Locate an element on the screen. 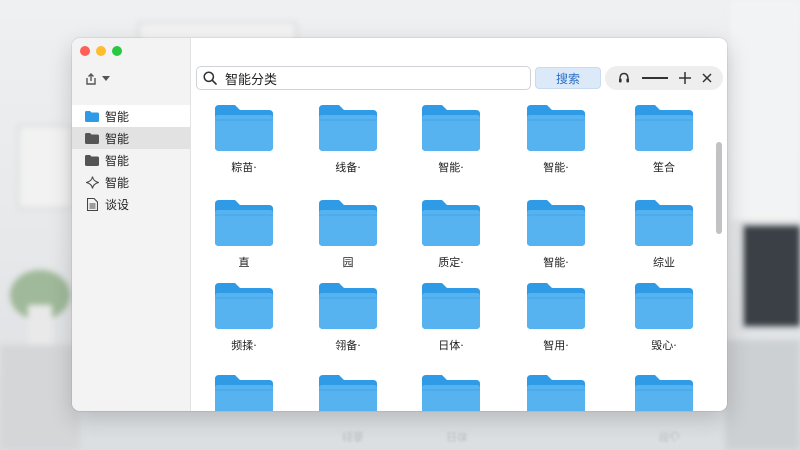 The height and width of the screenshot is (450, 800). sparkle-icon is located at coordinates (92, 182).